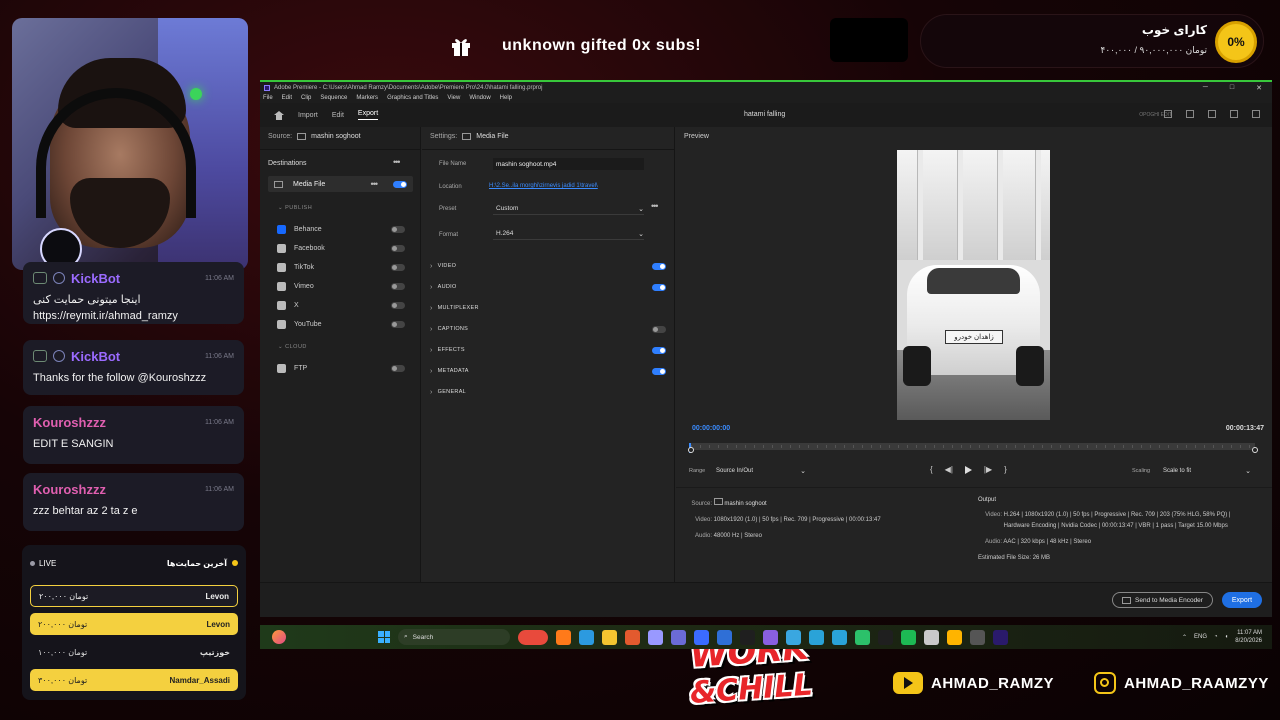  I want to click on lang-indicator: ENG, so click(1200, 637).